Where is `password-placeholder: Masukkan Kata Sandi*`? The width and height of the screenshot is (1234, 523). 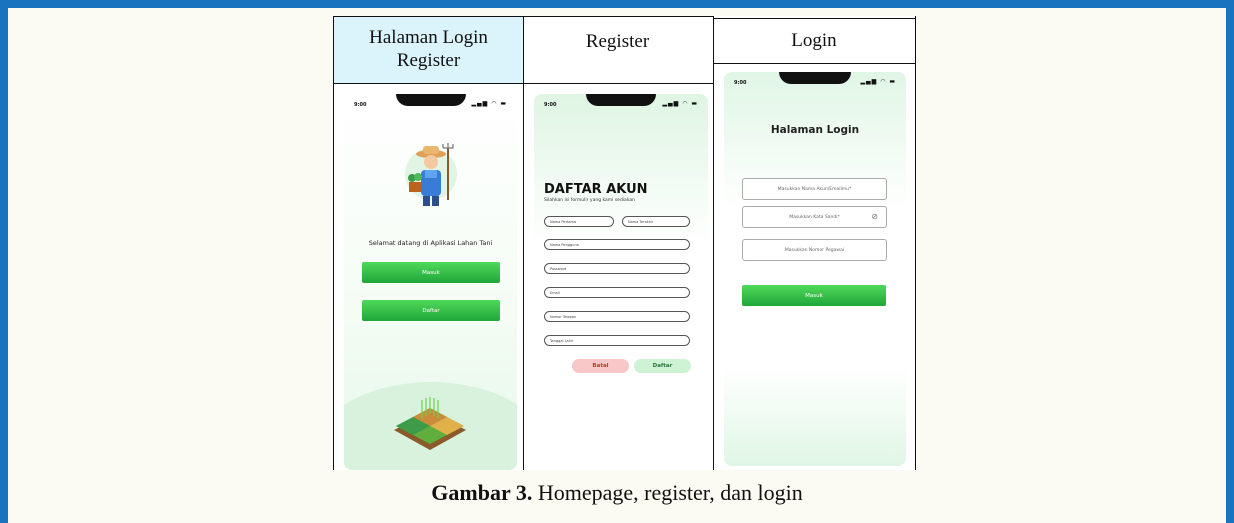
password-placeholder: Masukkan Kata Sandi* is located at coordinates (814, 217).